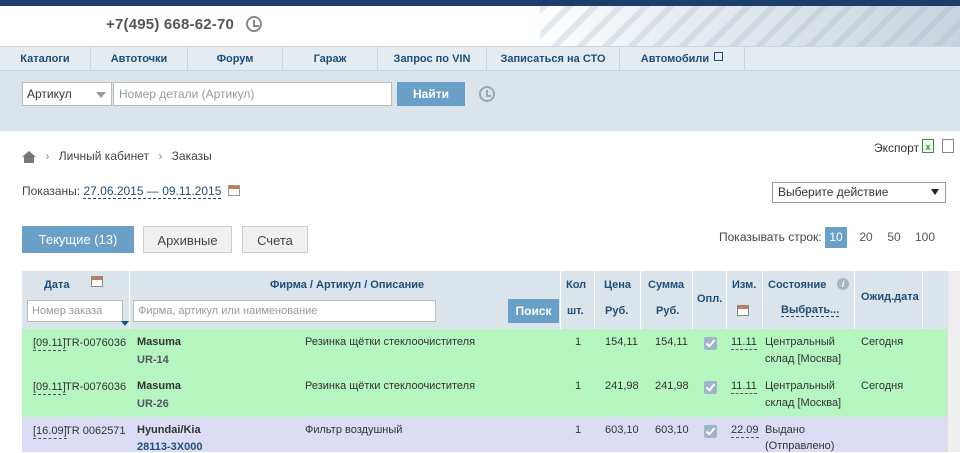 The image size is (960, 453). Describe the element at coordinates (750, 26) in the screenshot. I see `header-banner-image` at that location.